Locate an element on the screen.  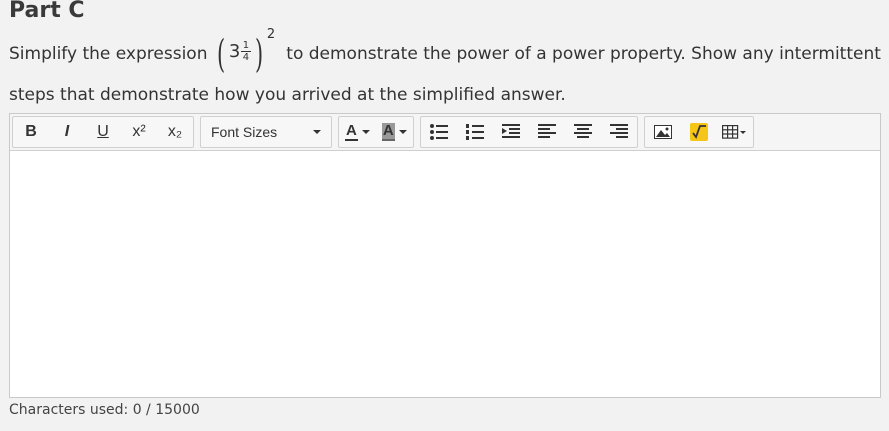
font-sizes-dropdown: Font Sizes is located at coordinates (266, 132).